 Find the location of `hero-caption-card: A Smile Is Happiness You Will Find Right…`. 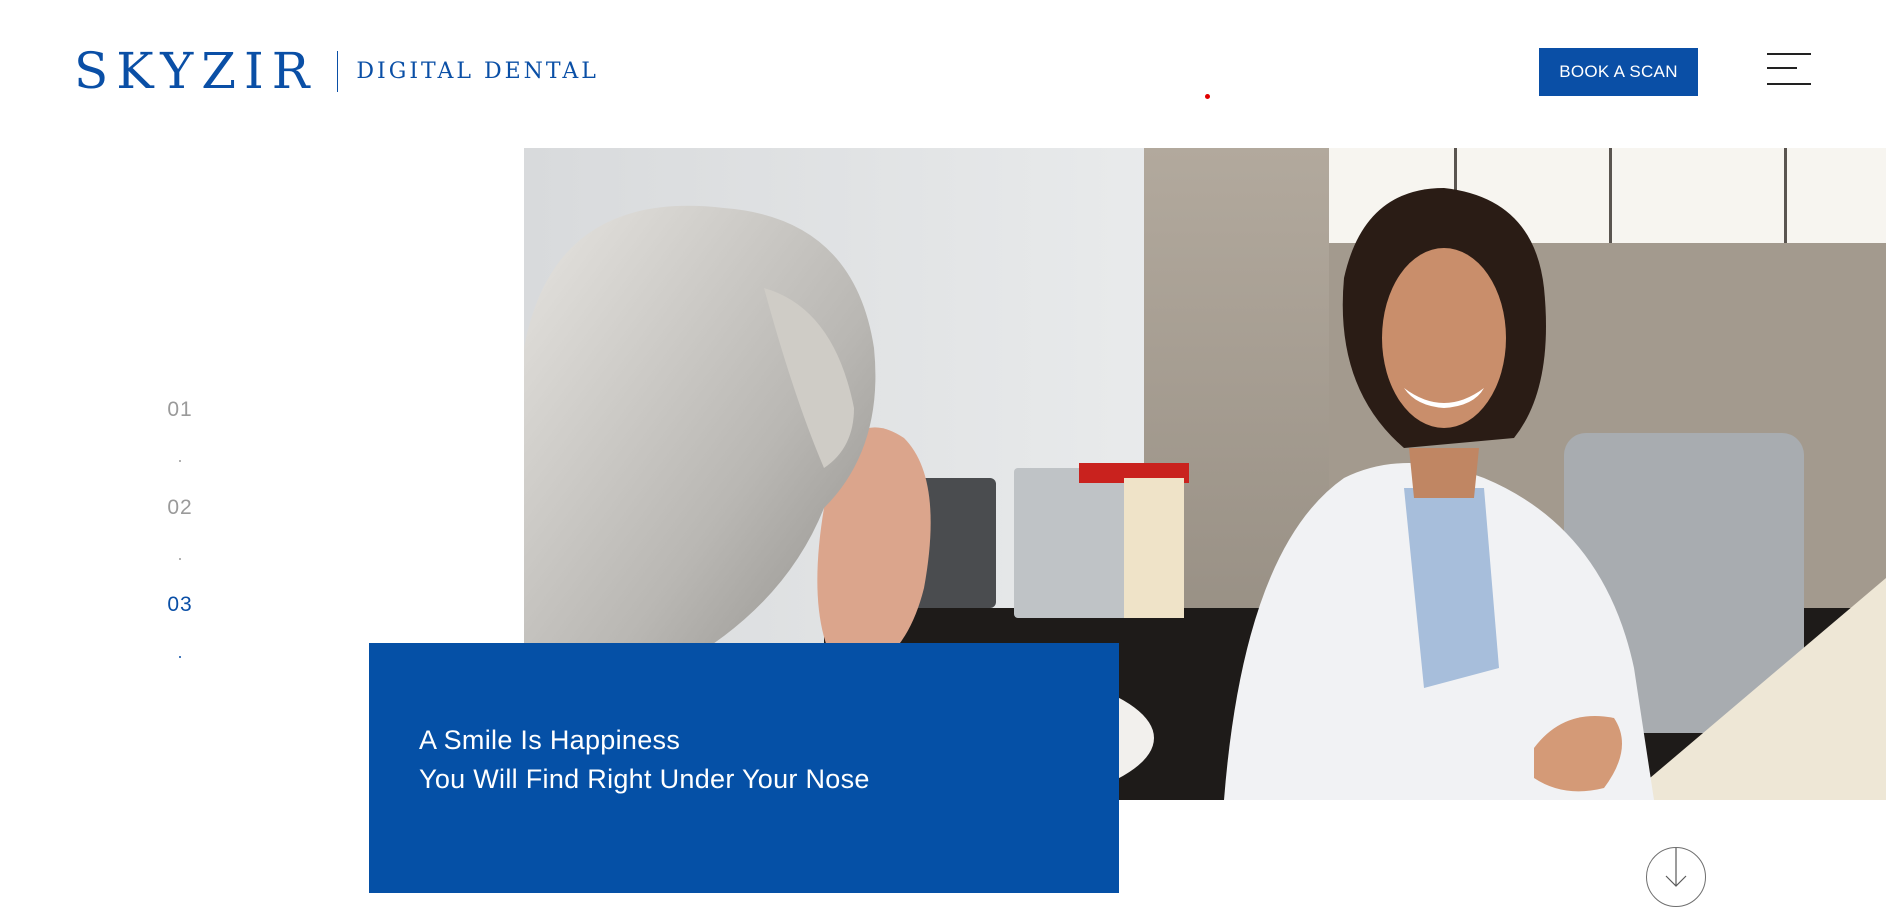

hero-caption-card: A Smile Is Happiness You Will Find Right… is located at coordinates (744, 768).